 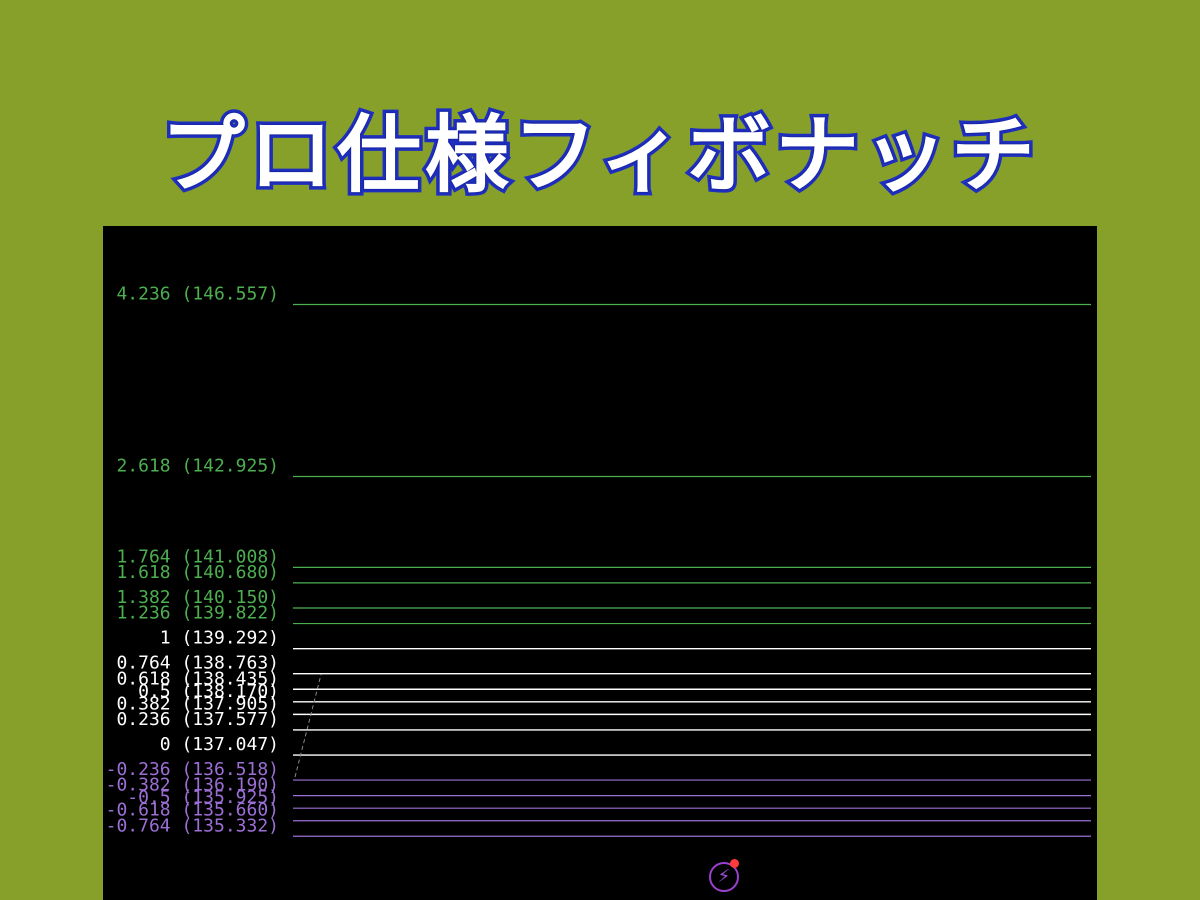 What do you see at coordinates (197, 719) in the screenshot?
I see `fib-level-label: 0.236 (137.577)` at bounding box center [197, 719].